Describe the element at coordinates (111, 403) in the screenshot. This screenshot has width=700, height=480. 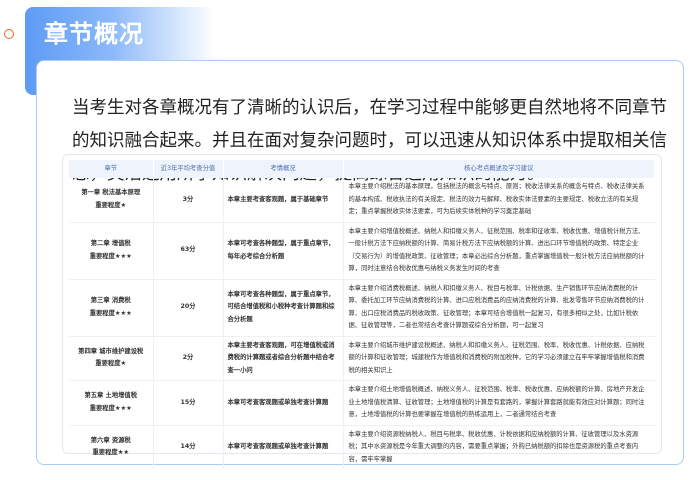
I see `chapter-cell: 第五章 土地增值税 重要程度★★★` at that location.